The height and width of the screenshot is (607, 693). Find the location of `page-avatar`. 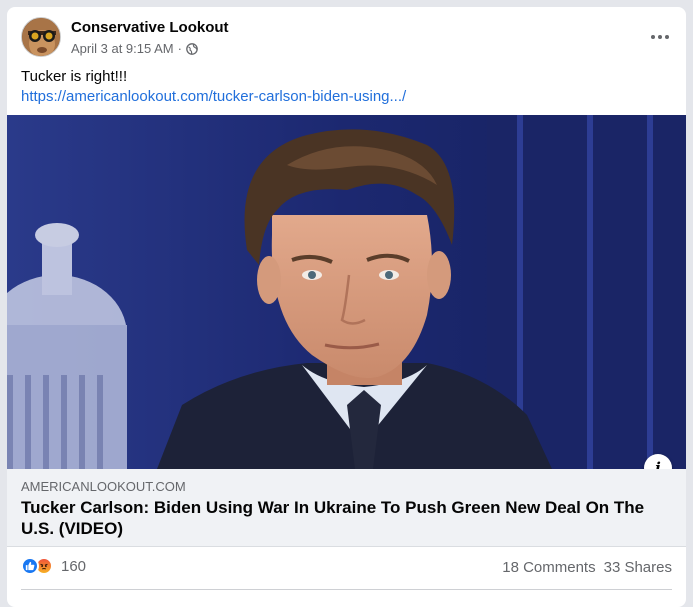

page-avatar is located at coordinates (41, 37).